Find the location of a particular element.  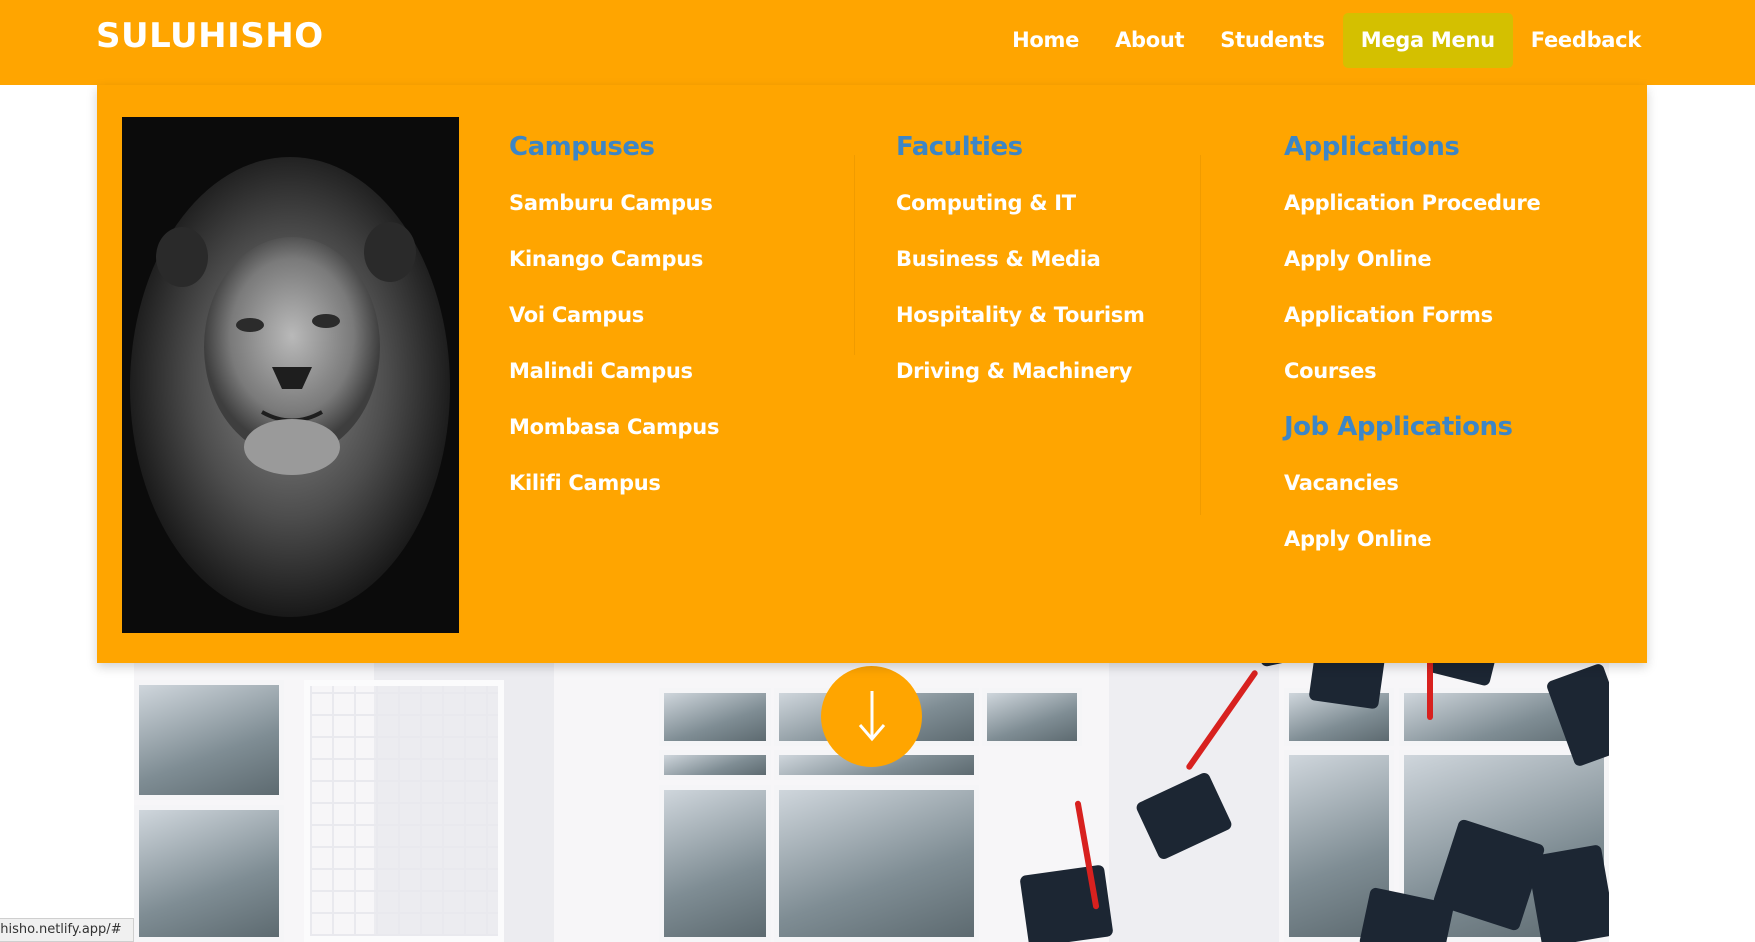

link-business-media: Business & Media is located at coordinates (1020, 267).